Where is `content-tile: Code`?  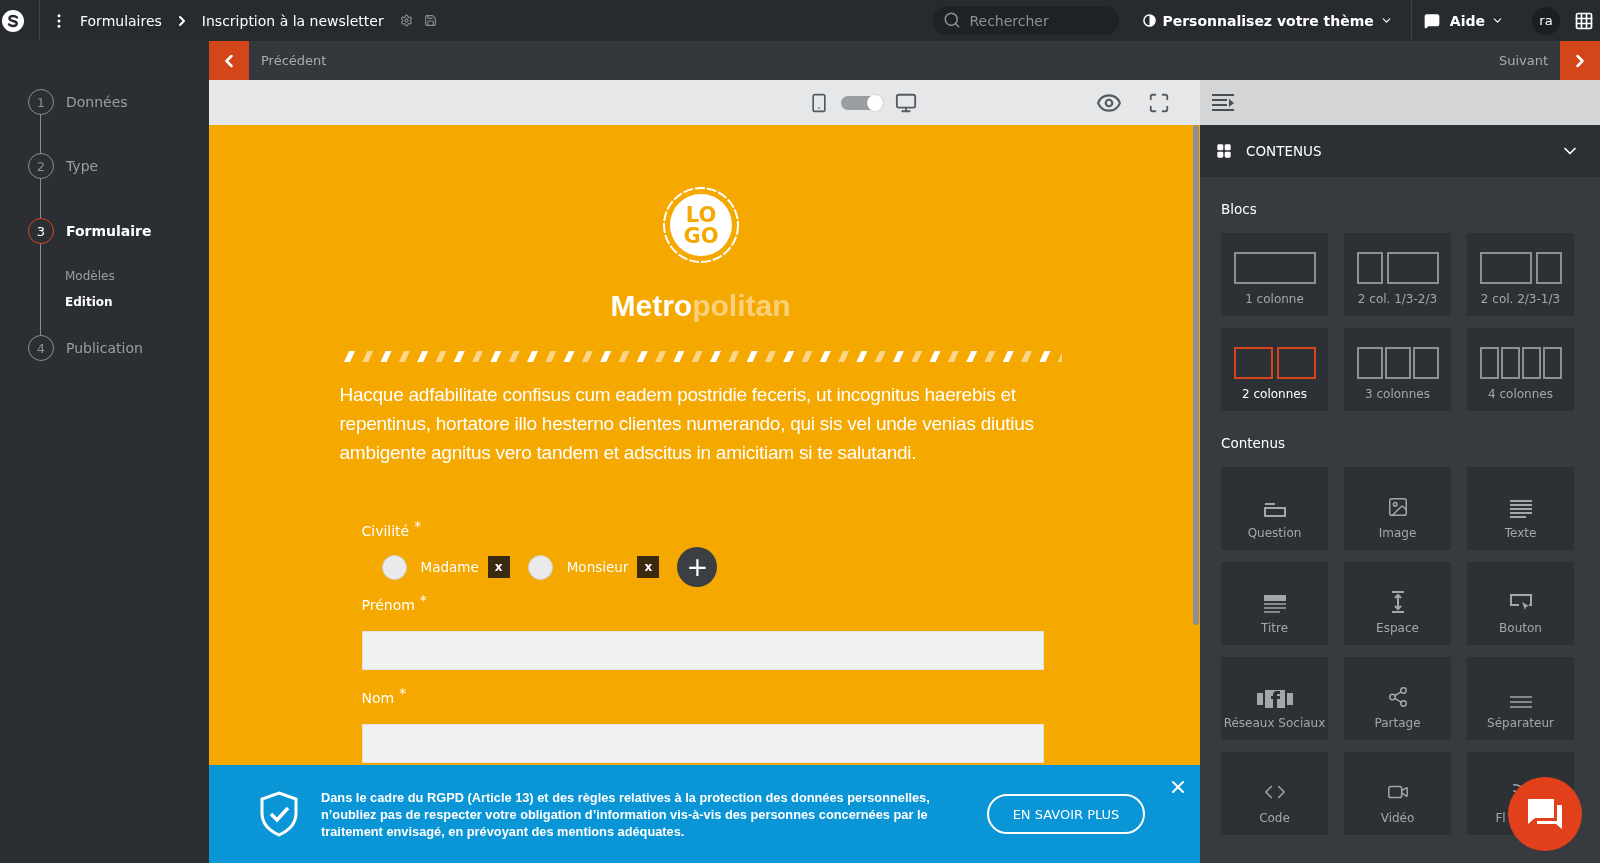
content-tile: Code is located at coordinates (1274, 793).